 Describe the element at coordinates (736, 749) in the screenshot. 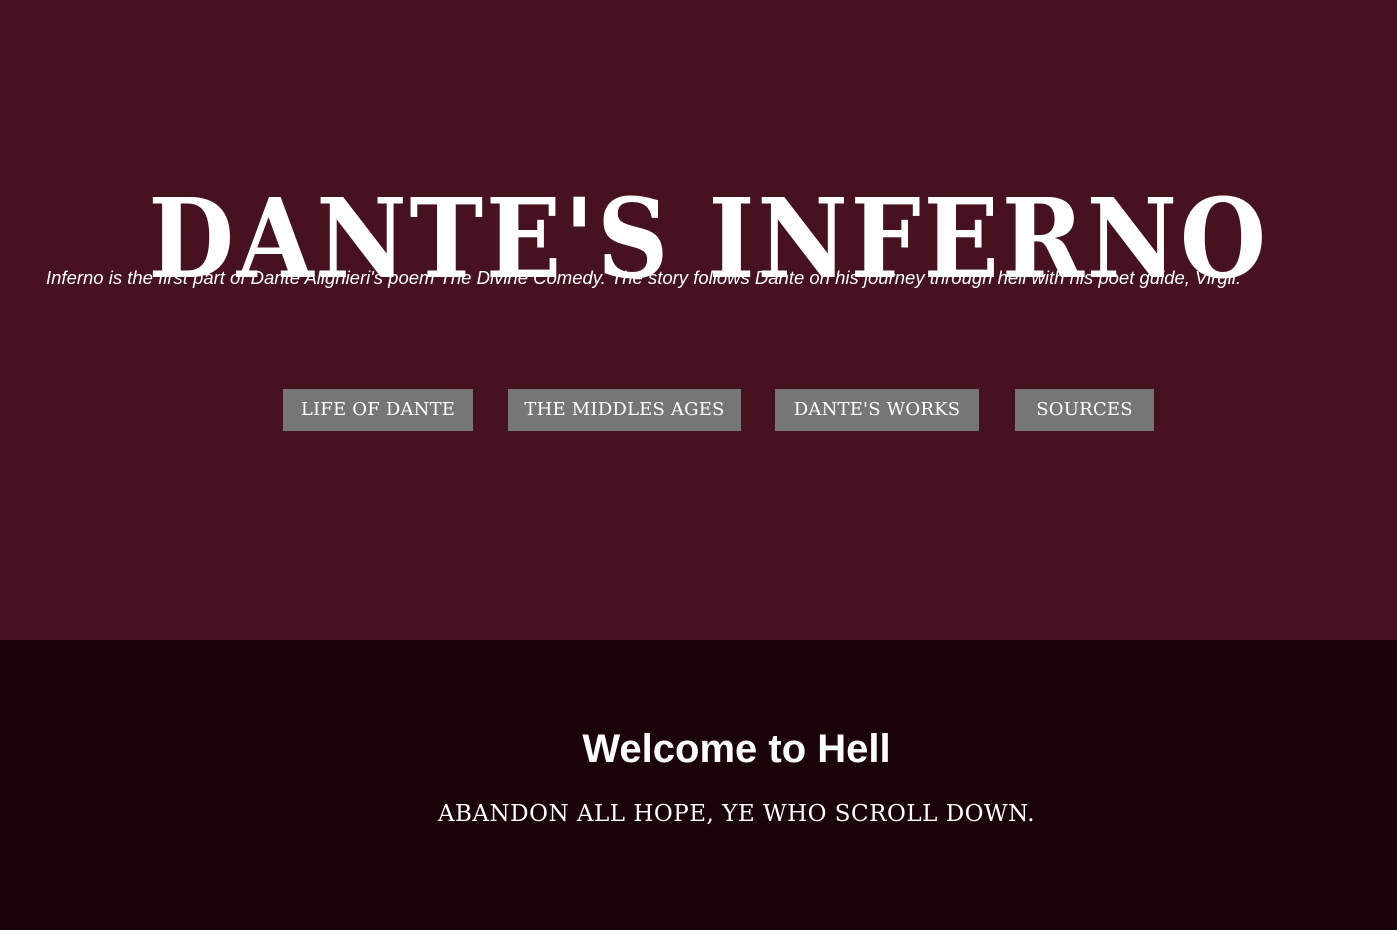

I see `welcome-heading: Welcome to Hell` at that location.